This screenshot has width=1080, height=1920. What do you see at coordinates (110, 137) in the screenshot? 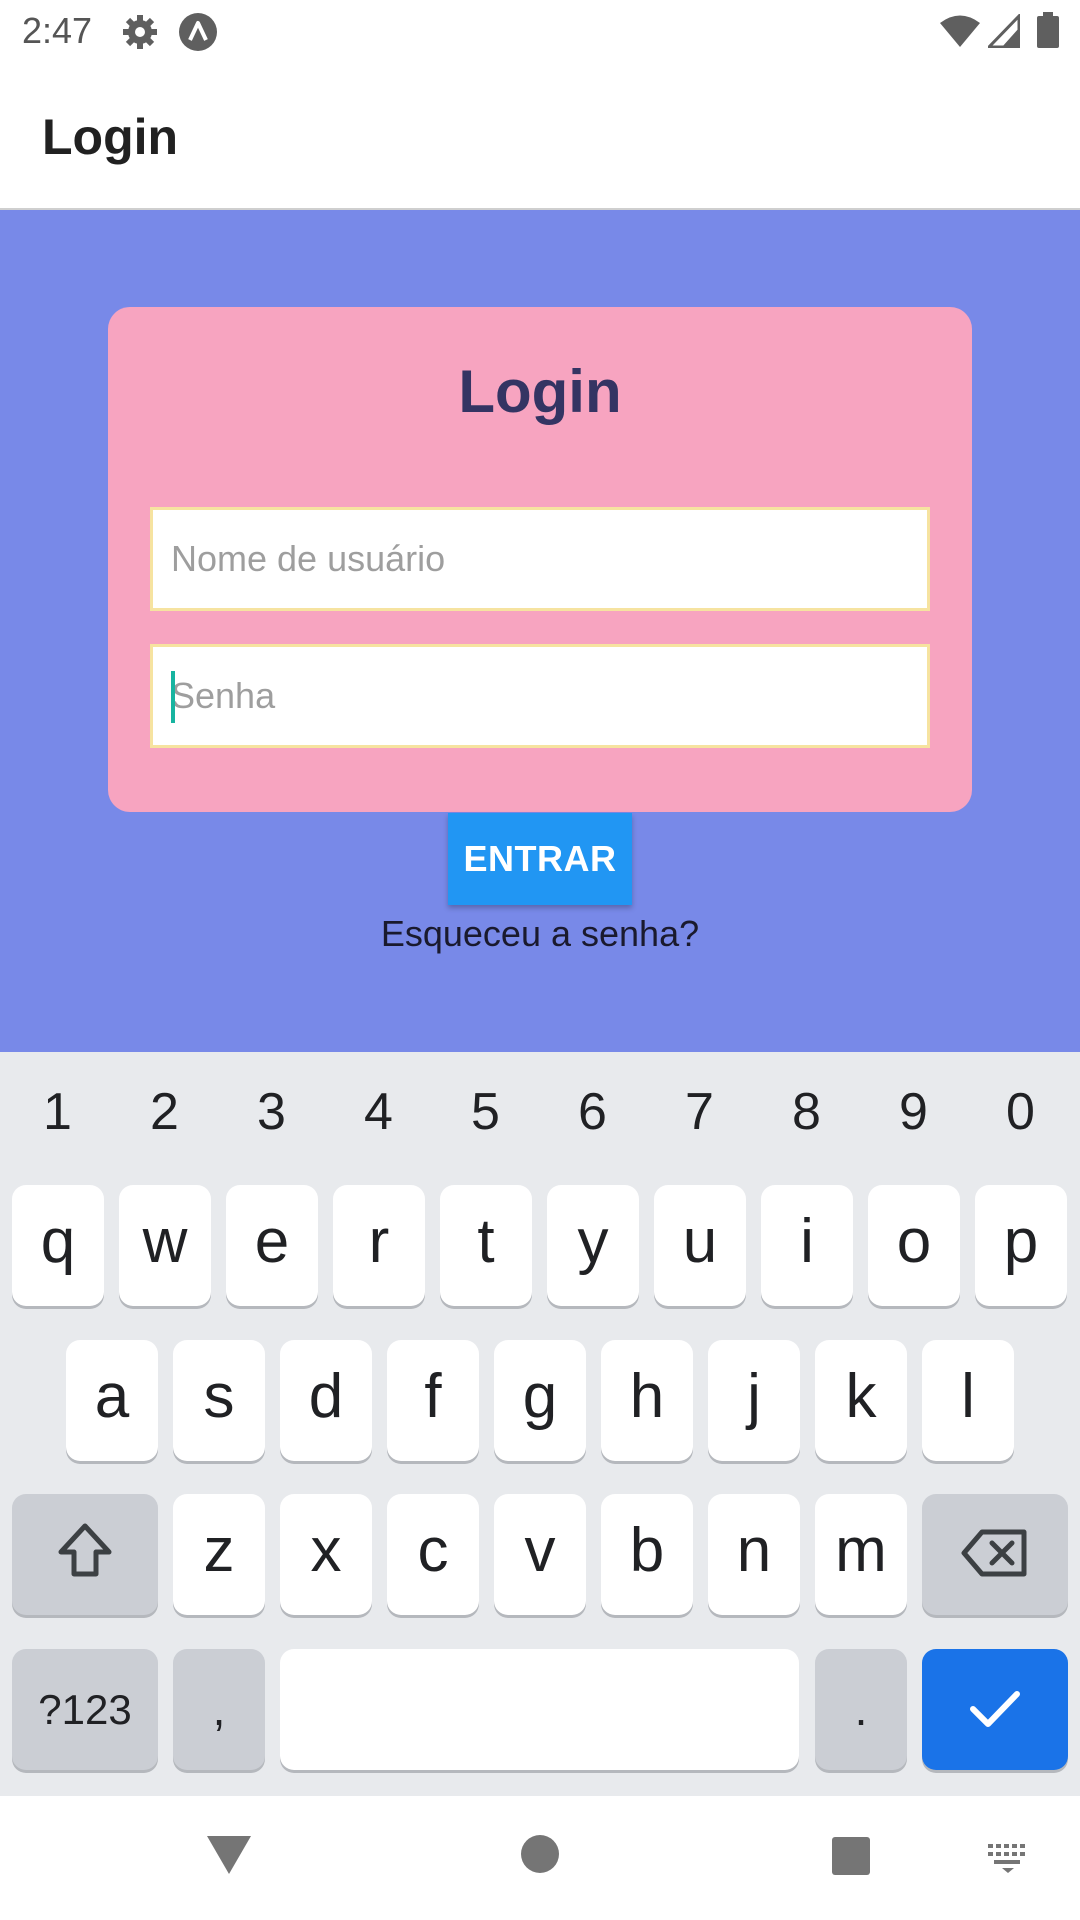
I see `app-bar-title: Login` at bounding box center [110, 137].